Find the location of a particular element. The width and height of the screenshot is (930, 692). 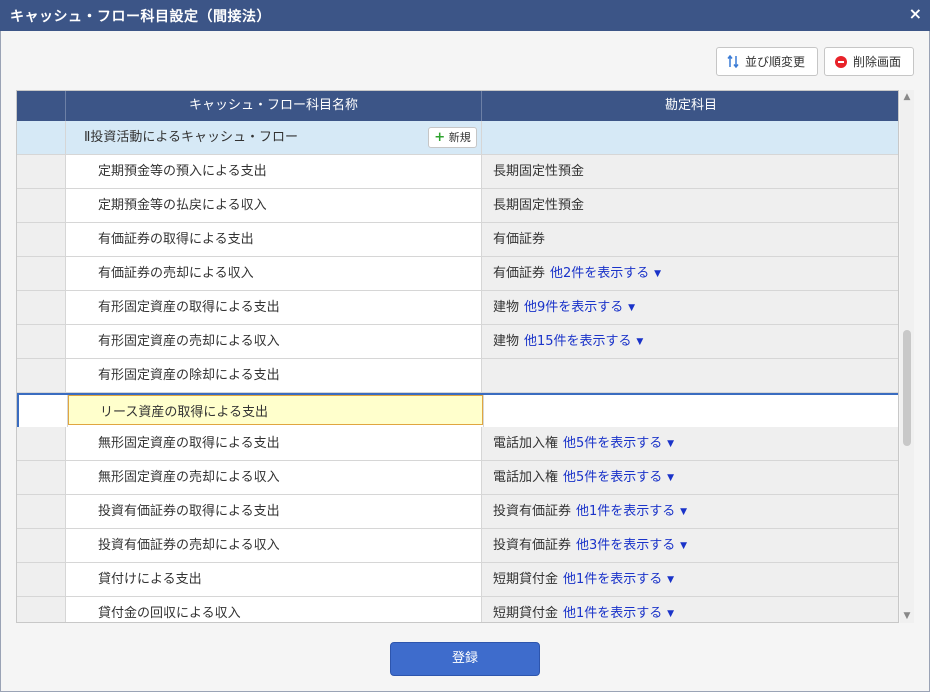

row-name: 無形固定資産の売却による収入 is located at coordinates (189, 477).